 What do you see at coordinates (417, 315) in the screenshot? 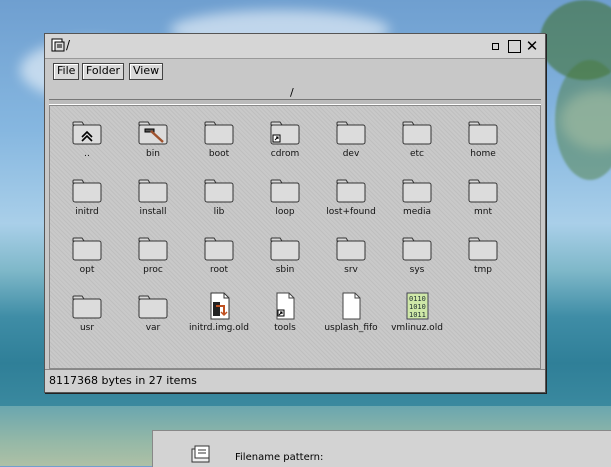
I see `svg-text: 1011` at bounding box center [417, 315].